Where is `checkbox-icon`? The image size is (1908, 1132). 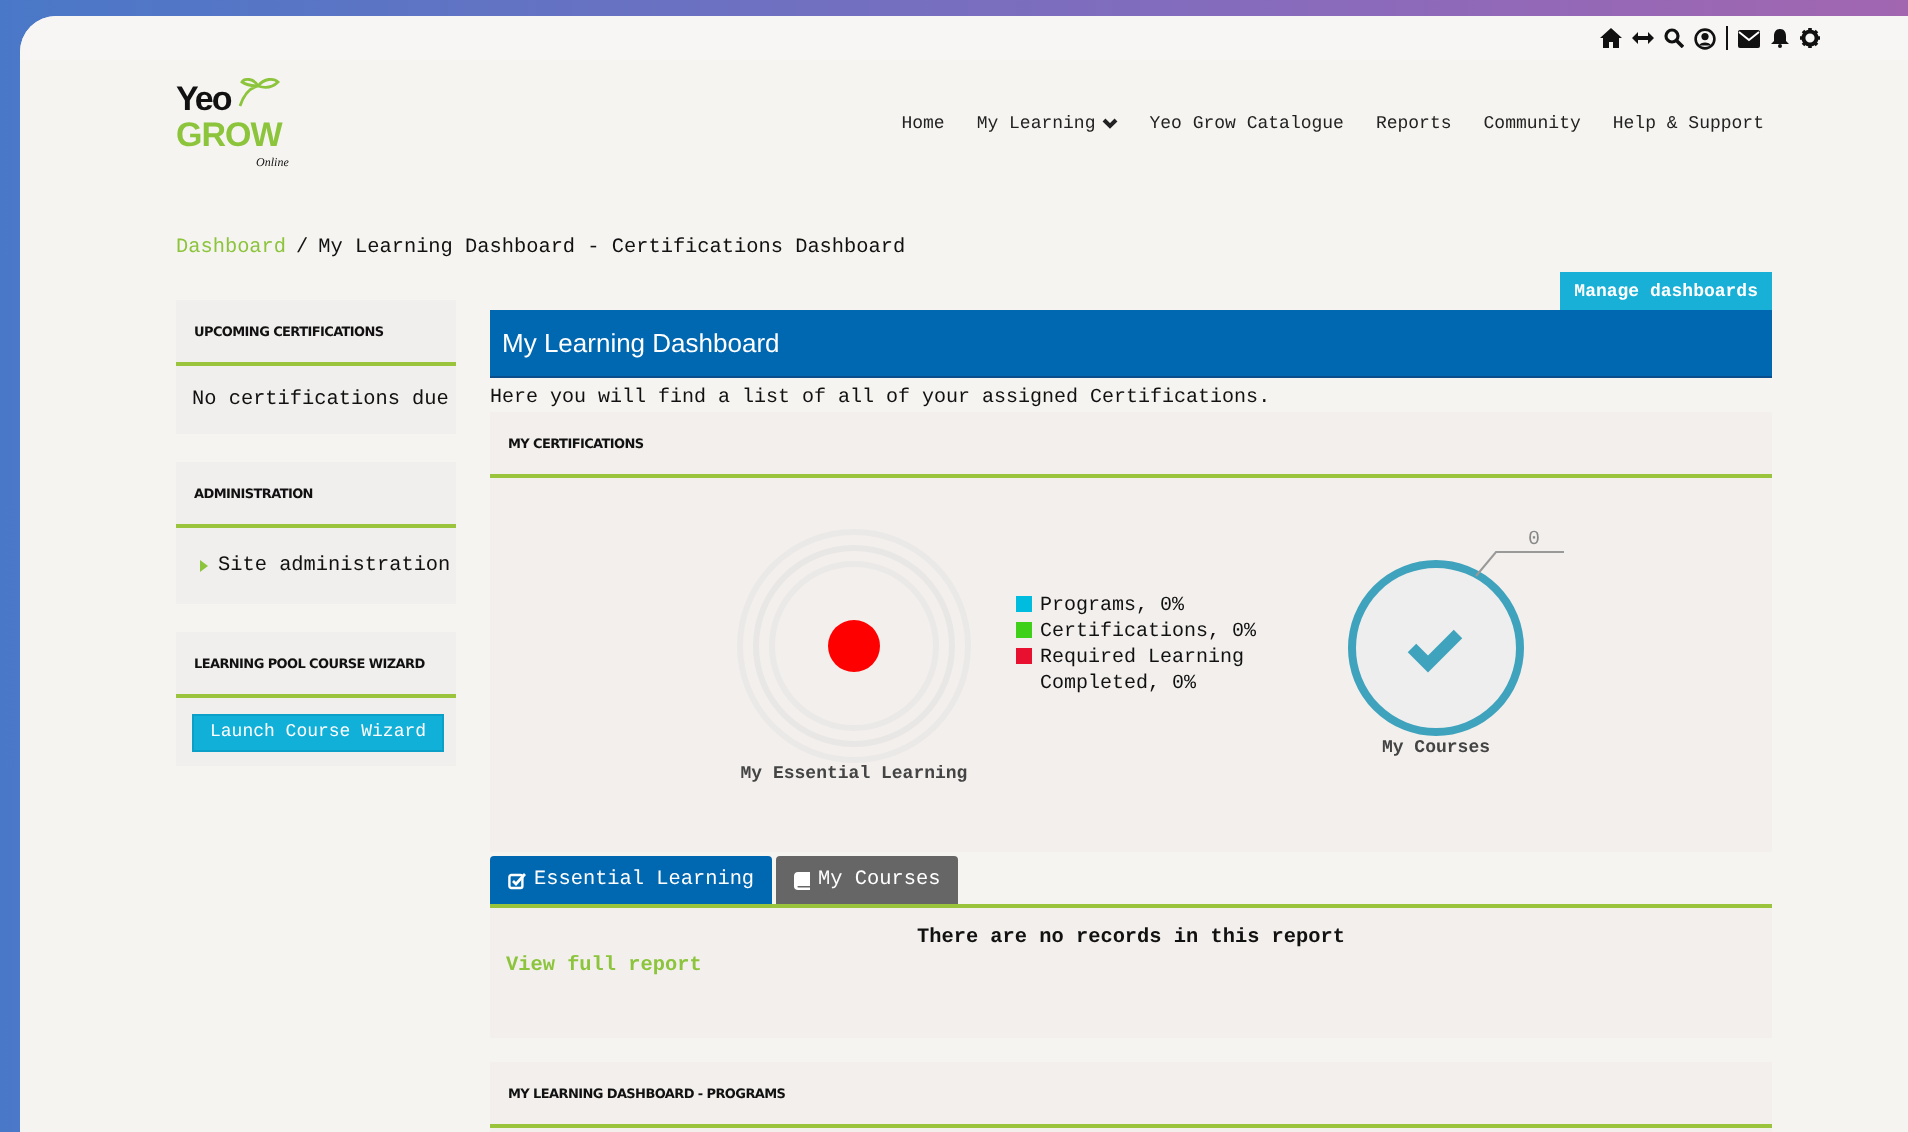 checkbox-icon is located at coordinates (517, 880).